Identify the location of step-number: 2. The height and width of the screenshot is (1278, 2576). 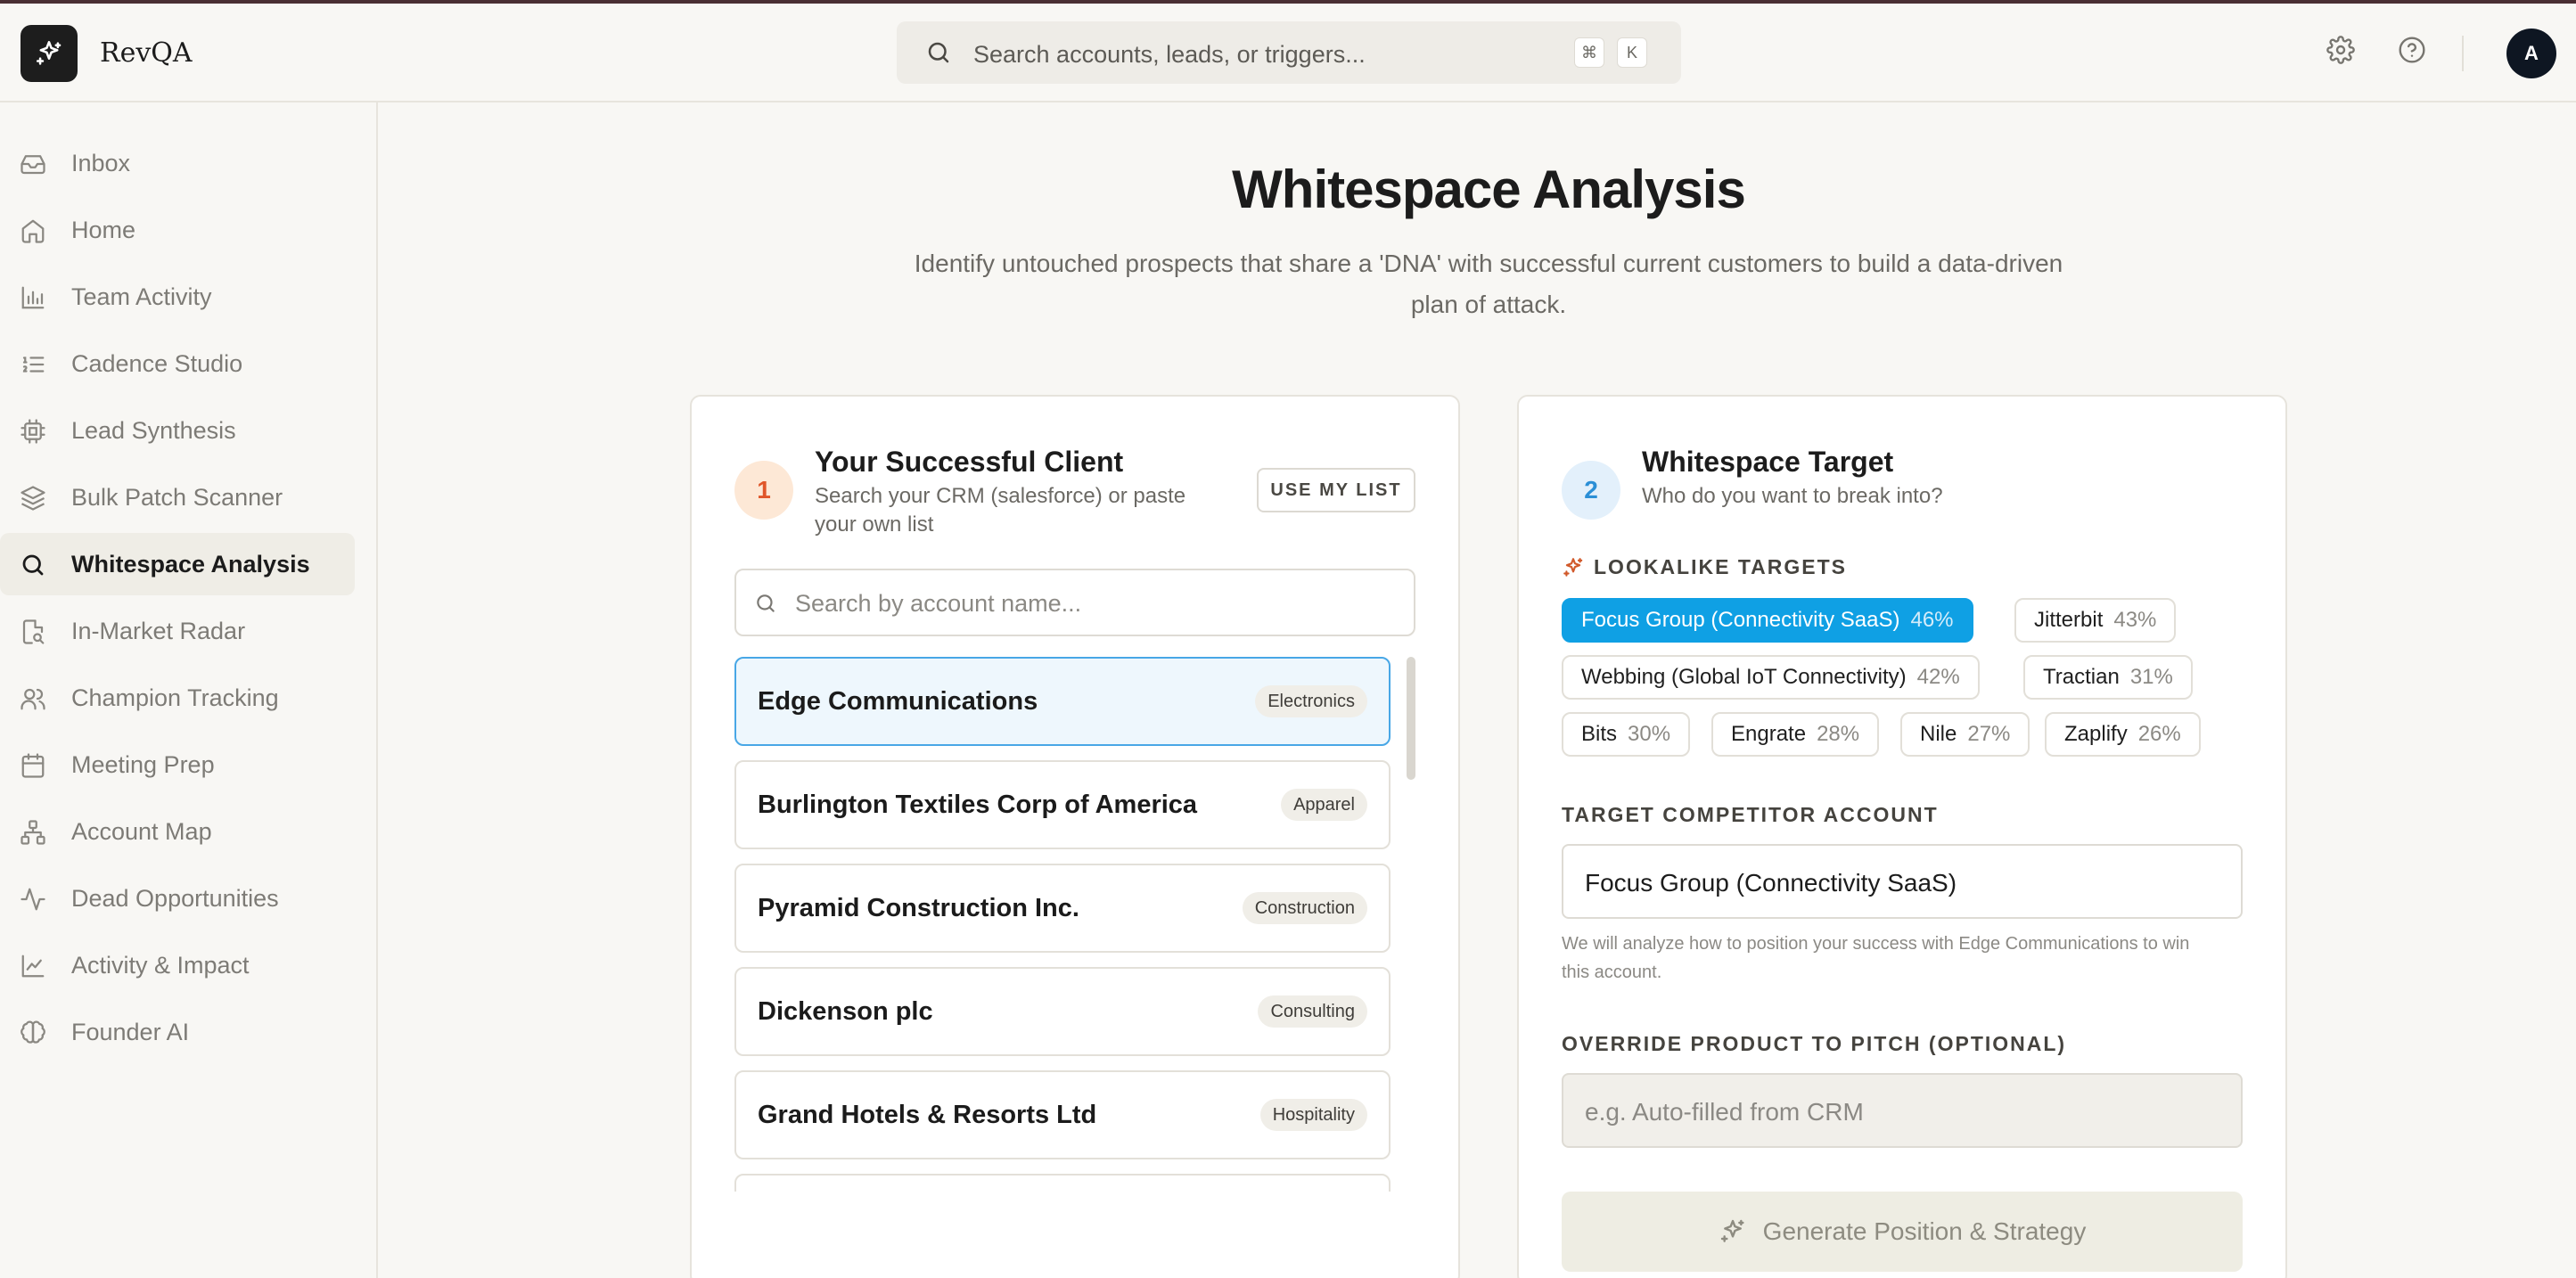
(1591, 490).